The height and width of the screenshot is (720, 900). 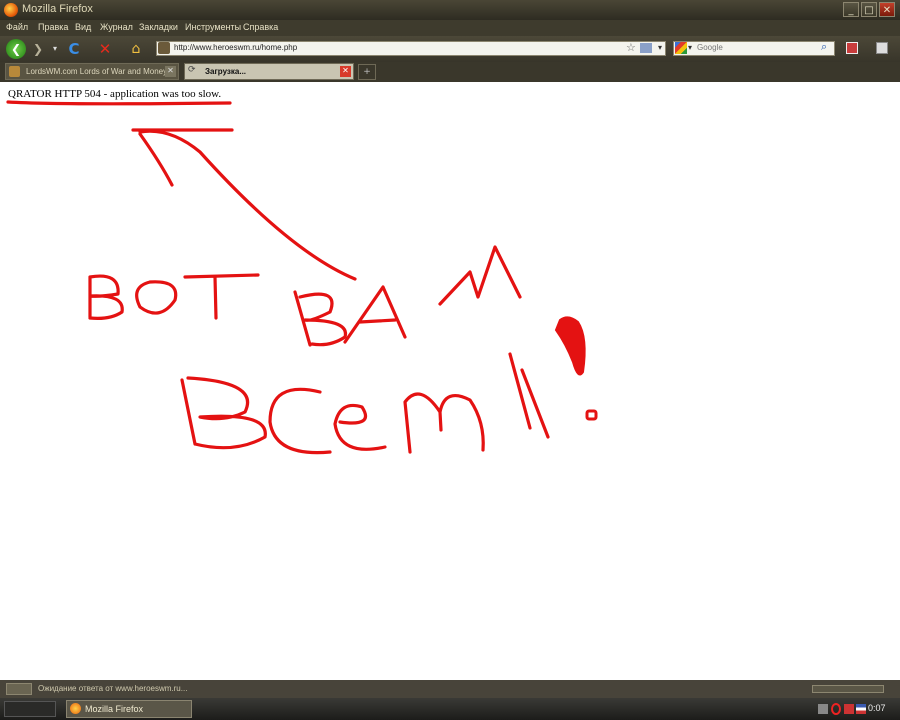 What do you see at coordinates (824, 47) in the screenshot?
I see `search-magnifier-icon: ⌕` at bounding box center [824, 47].